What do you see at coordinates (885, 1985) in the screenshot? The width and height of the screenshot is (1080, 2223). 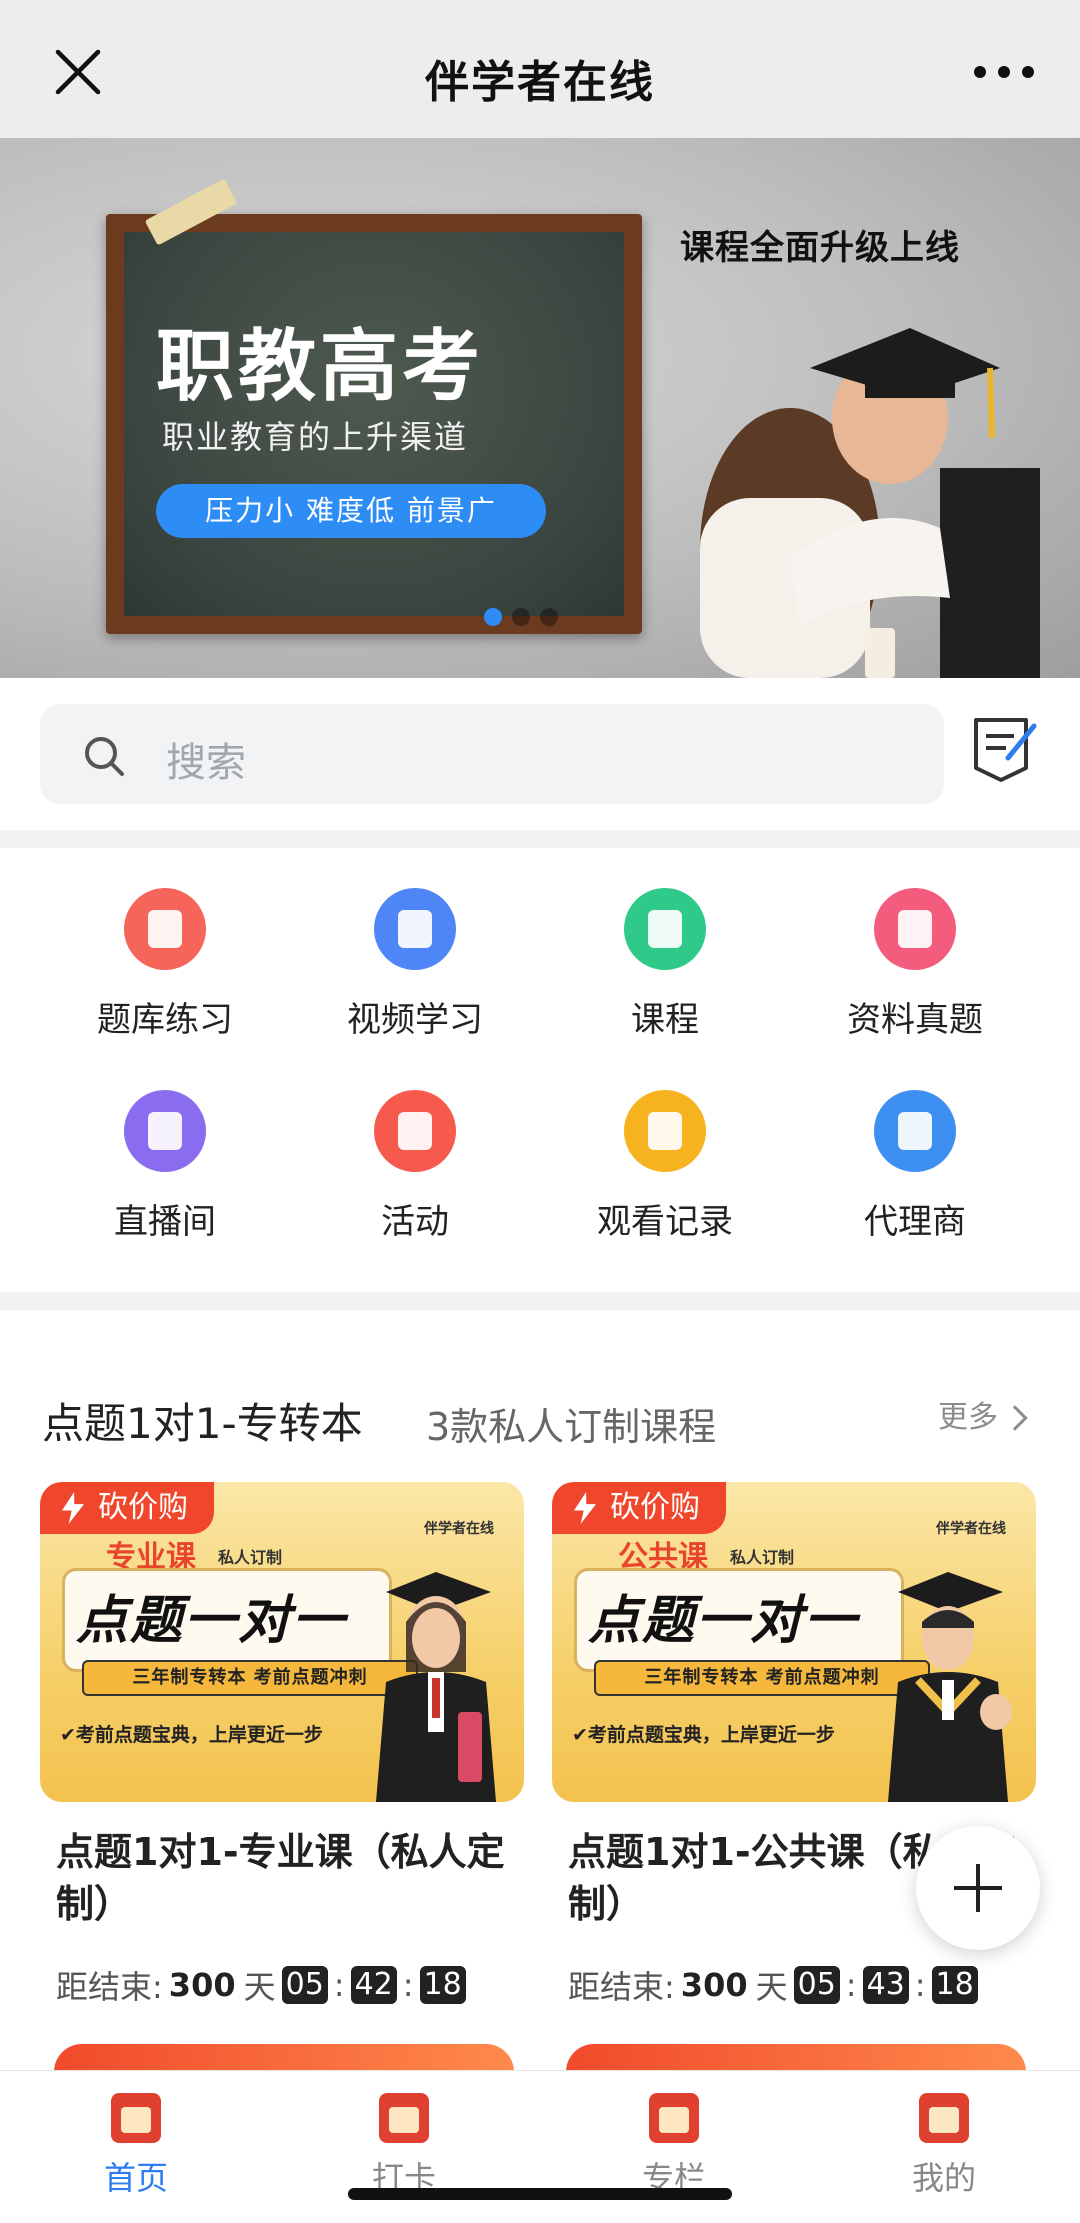 I see `countdown-minutes: 43` at bounding box center [885, 1985].